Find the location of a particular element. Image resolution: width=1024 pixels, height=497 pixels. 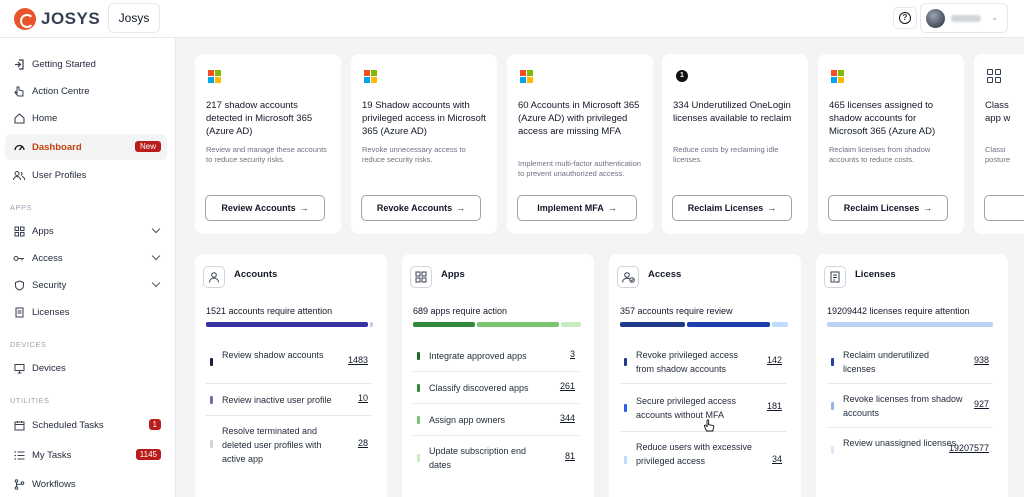

list-item: Classify discovered apps 261 is located at coordinates (496, 388).